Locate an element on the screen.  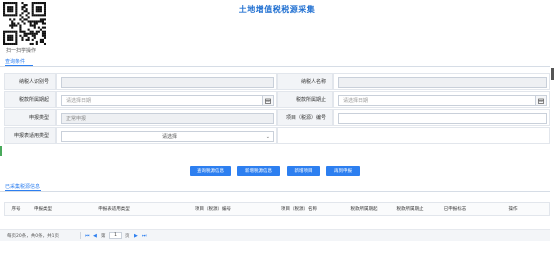
col-header: 税款所属期起 is located at coordinates (364, 209).